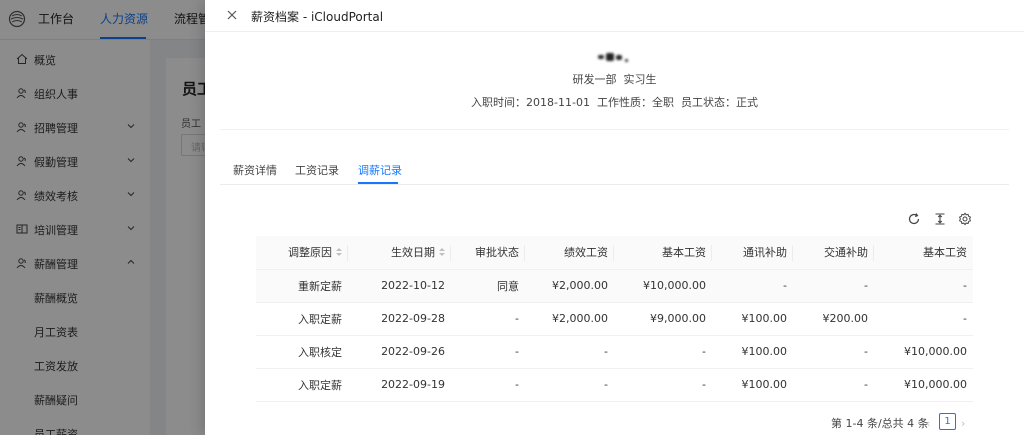 This screenshot has height=435, width=1024. I want to click on tab-salary-details: 薪资详情, so click(255, 170).